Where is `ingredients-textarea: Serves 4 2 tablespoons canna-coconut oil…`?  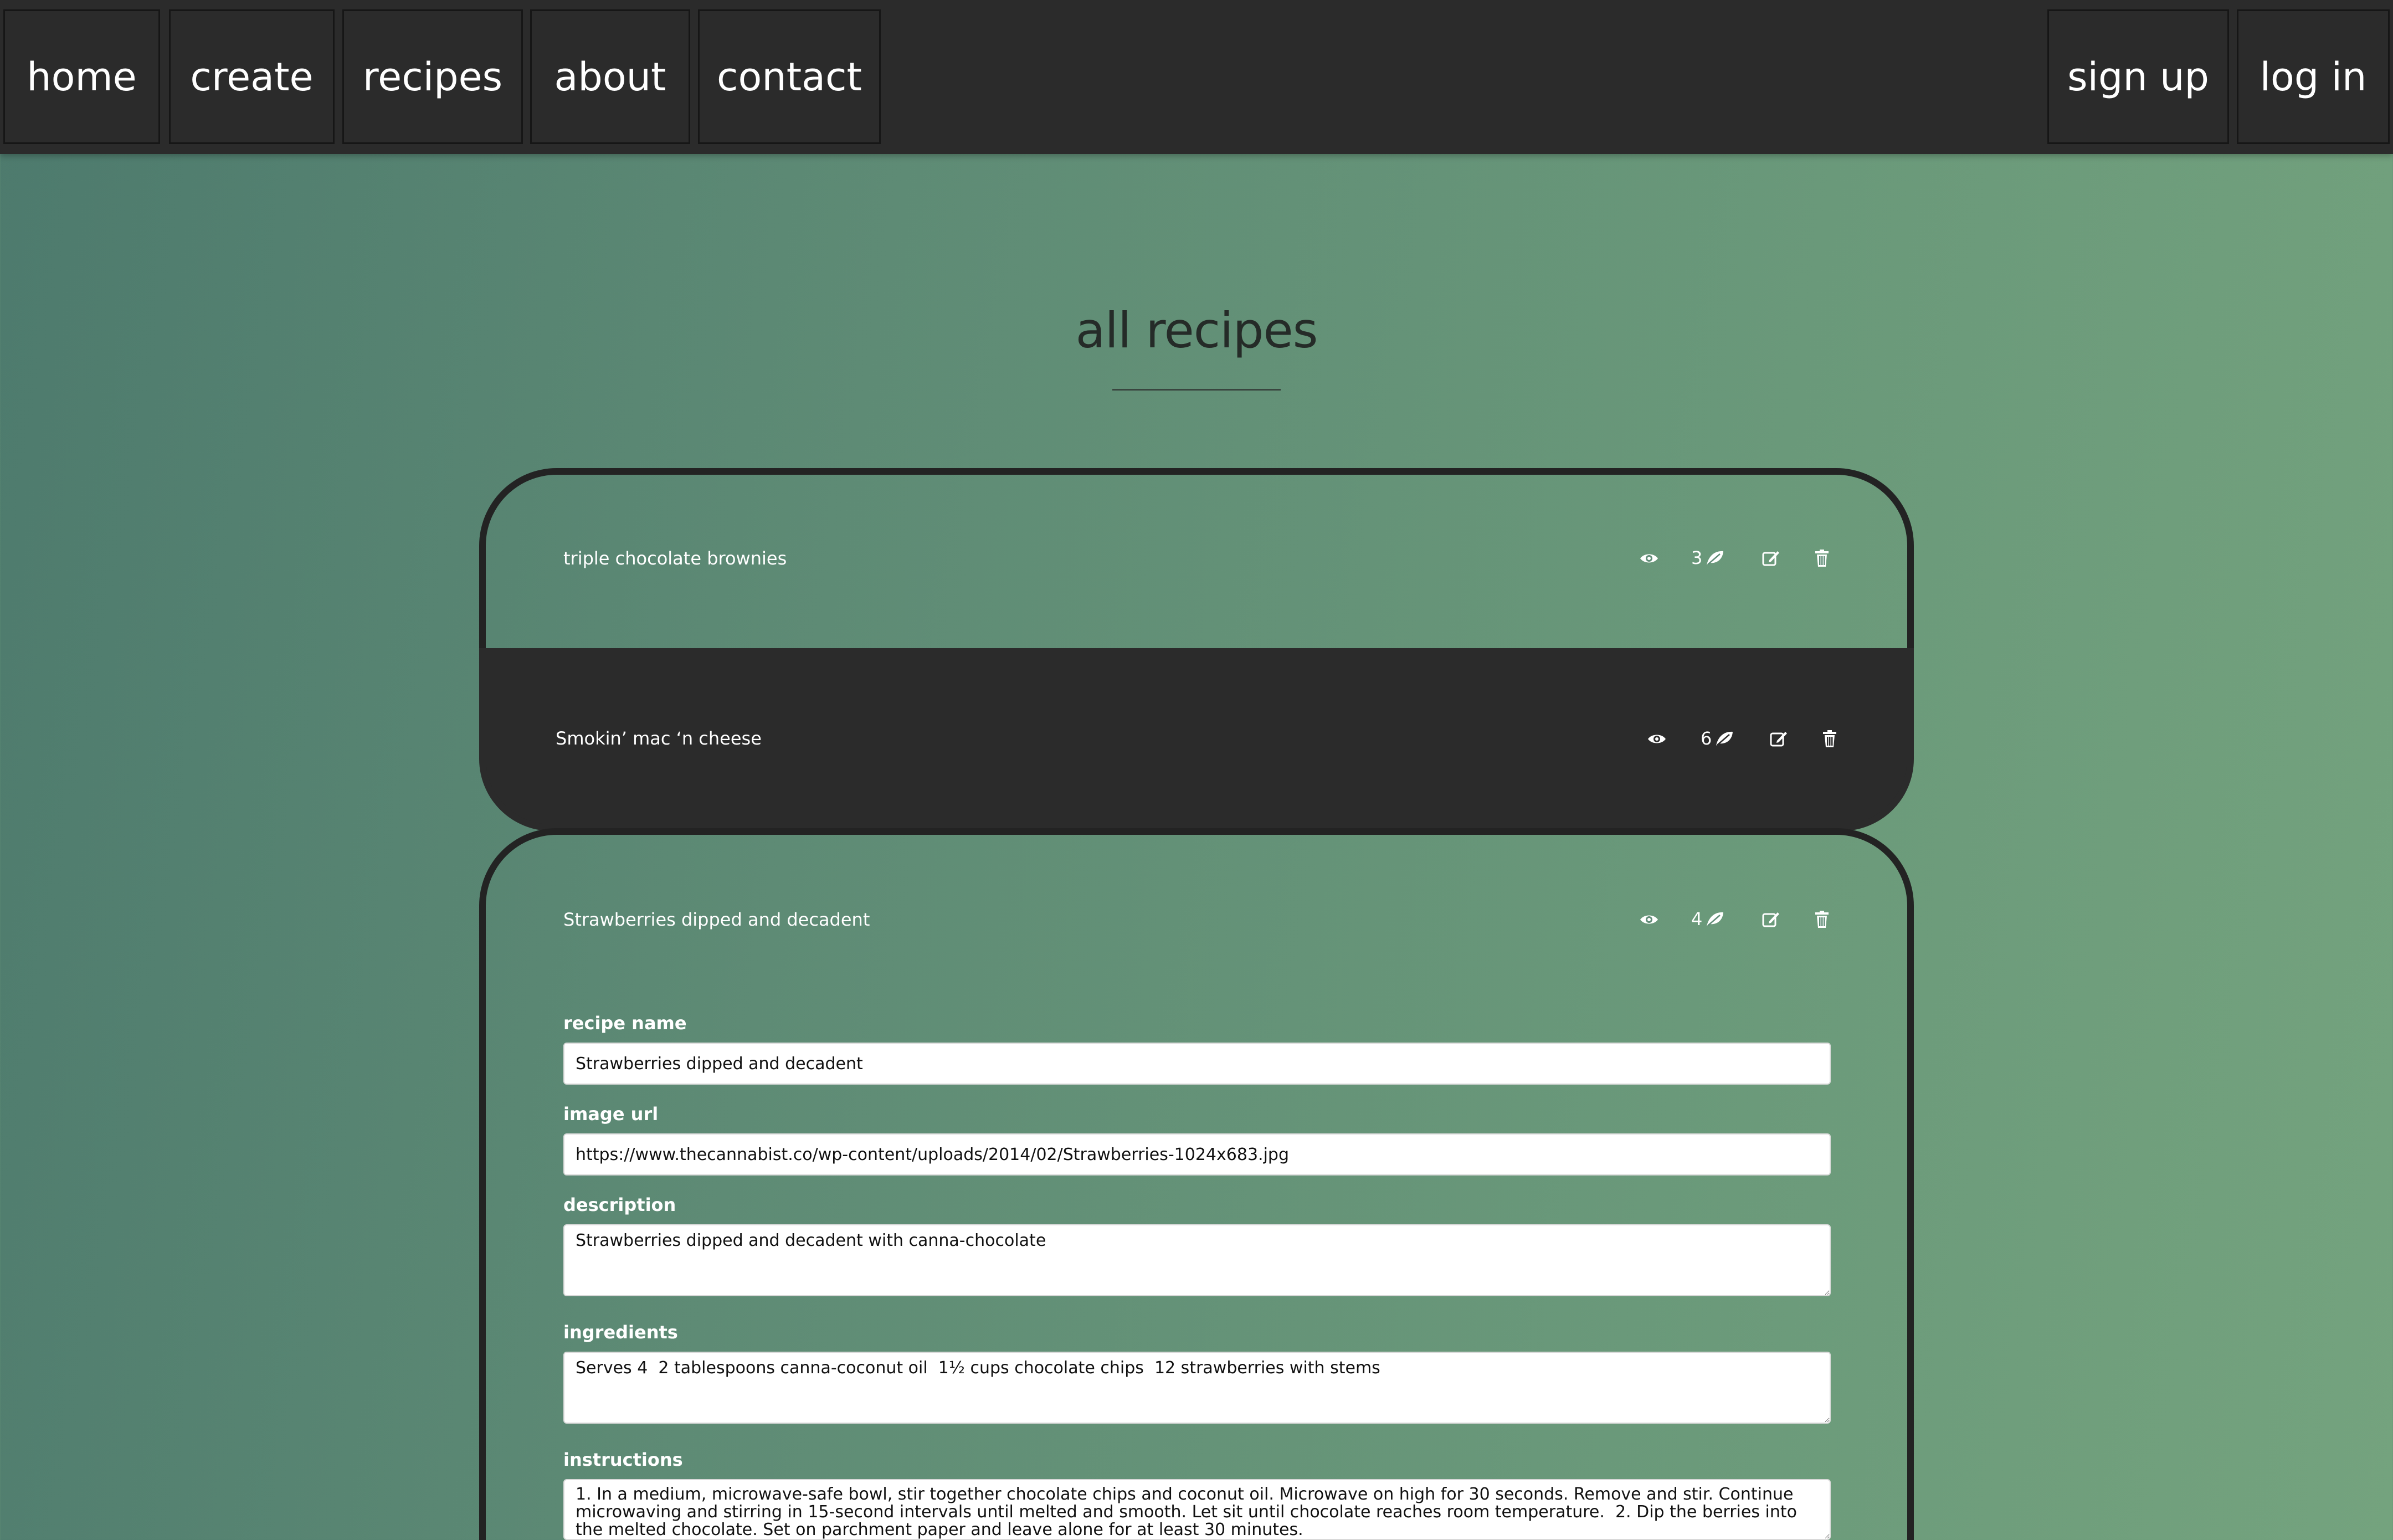
ingredients-textarea: Serves 4 2 tablespoons canna-coconut oil… is located at coordinates (1197, 1388).